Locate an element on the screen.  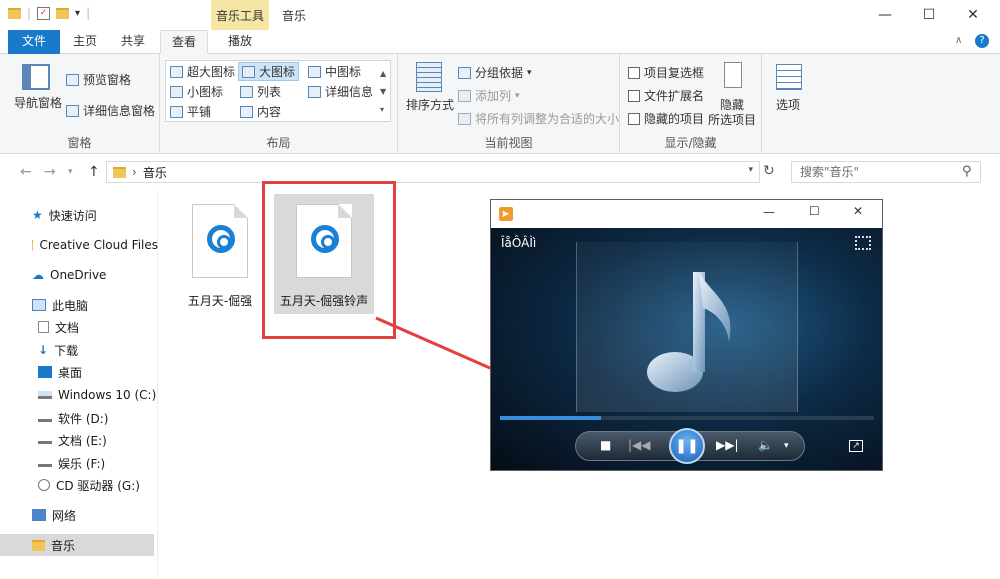
sidebar-item-documents: 文档 is located at coordinates (79, 327).